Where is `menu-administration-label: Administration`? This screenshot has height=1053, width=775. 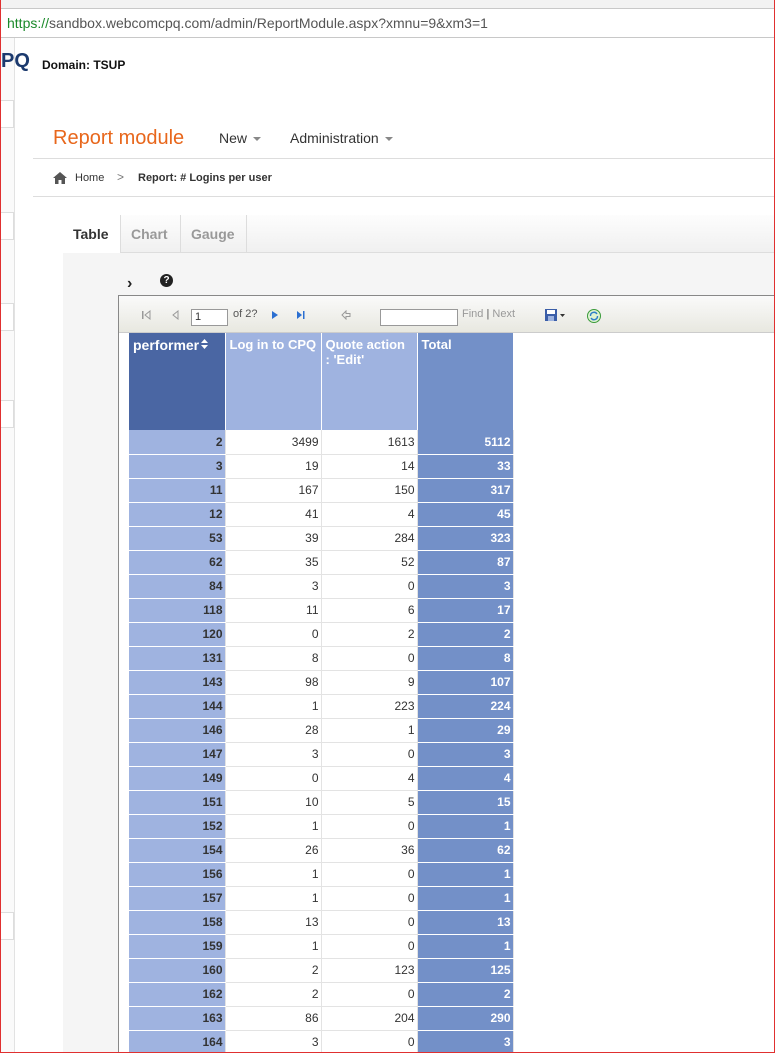
menu-administration-label: Administration is located at coordinates (334, 138).